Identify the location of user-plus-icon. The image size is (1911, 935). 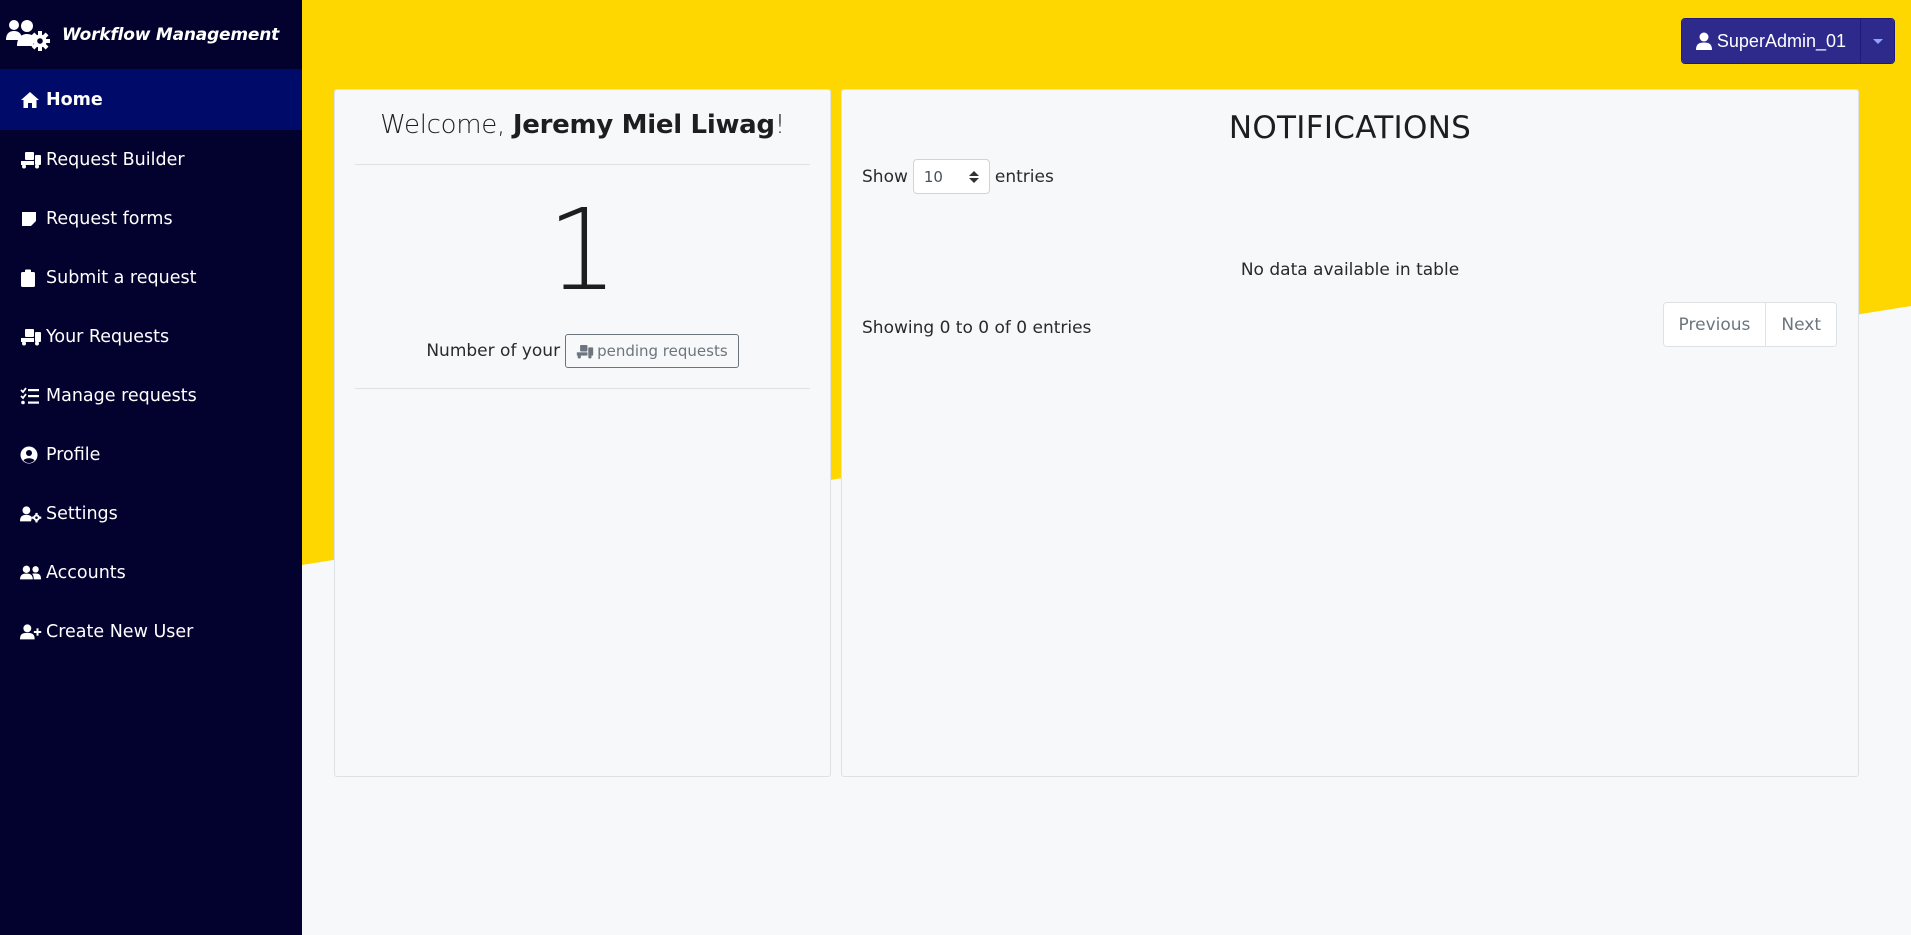
(31, 632).